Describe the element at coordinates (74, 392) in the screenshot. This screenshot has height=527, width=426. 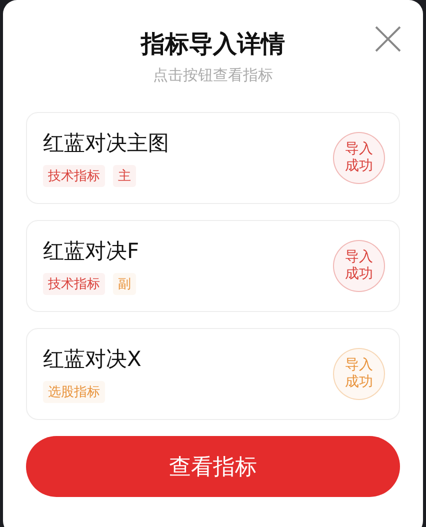
I see `indicator-tag: 选股指标` at that location.